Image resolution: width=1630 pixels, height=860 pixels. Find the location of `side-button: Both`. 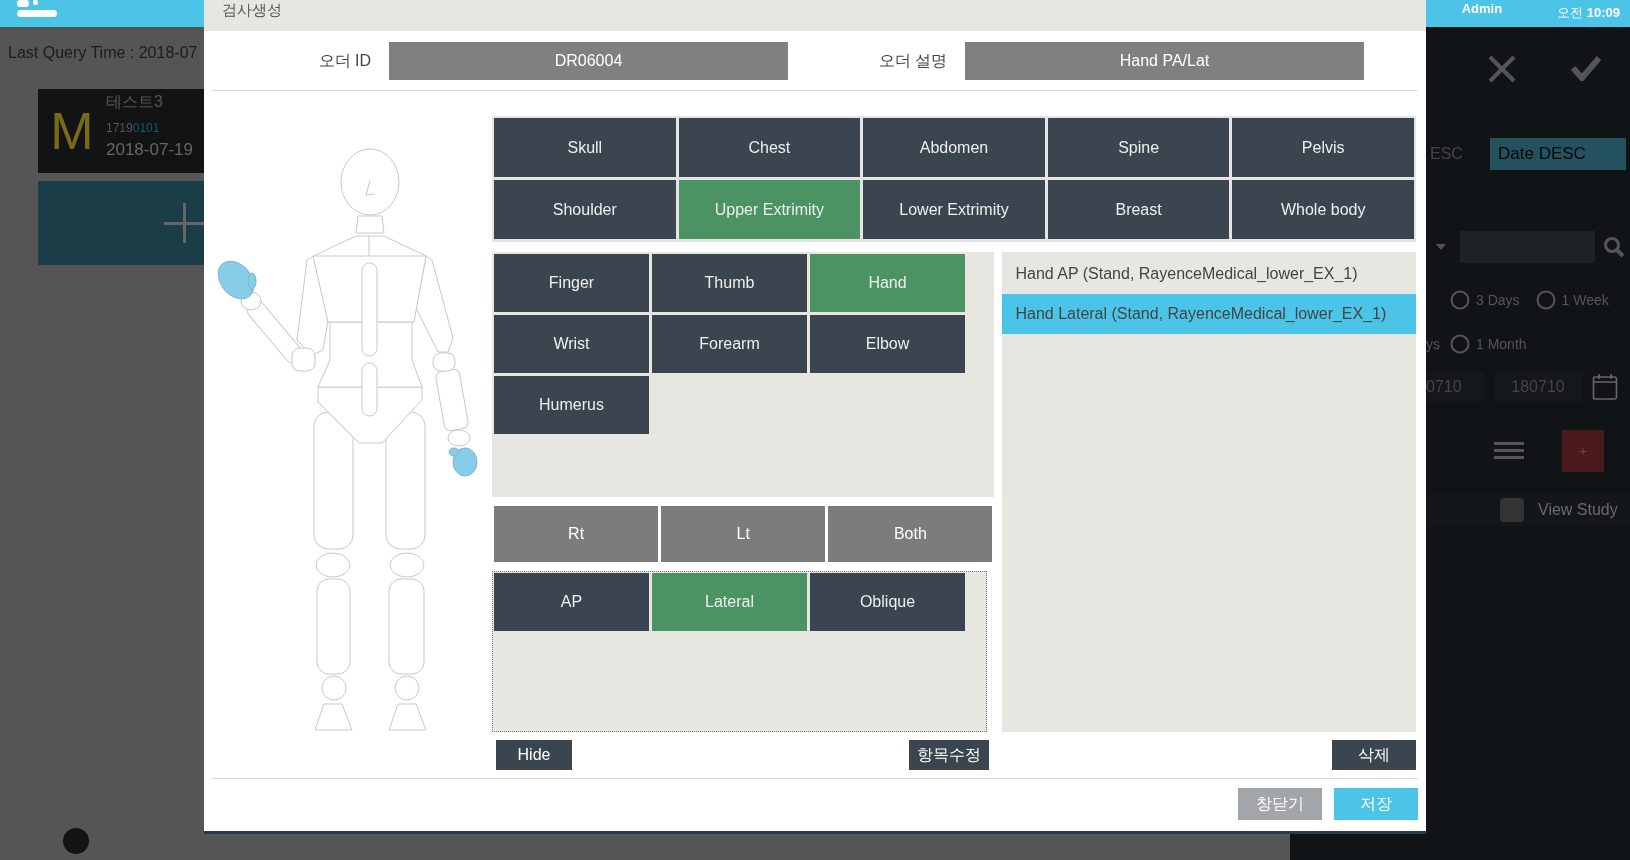

side-button: Both is located at coordinates (910, 534).